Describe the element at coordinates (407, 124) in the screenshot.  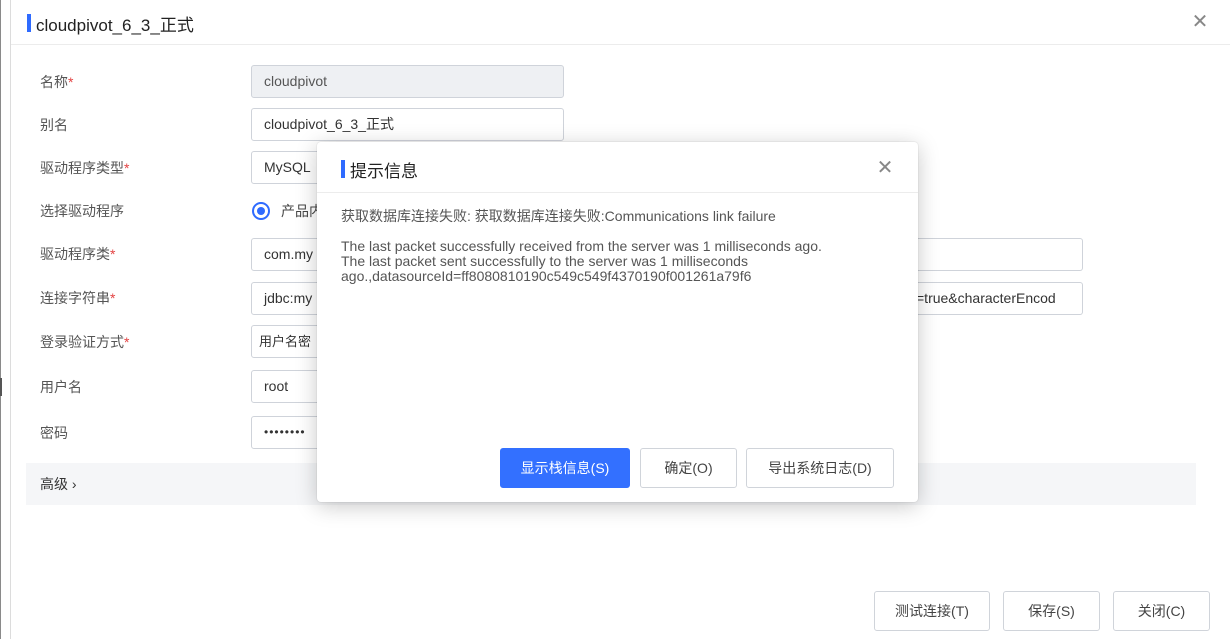
I see `alias-field: cloudpivot_6_3_正式` at that location.